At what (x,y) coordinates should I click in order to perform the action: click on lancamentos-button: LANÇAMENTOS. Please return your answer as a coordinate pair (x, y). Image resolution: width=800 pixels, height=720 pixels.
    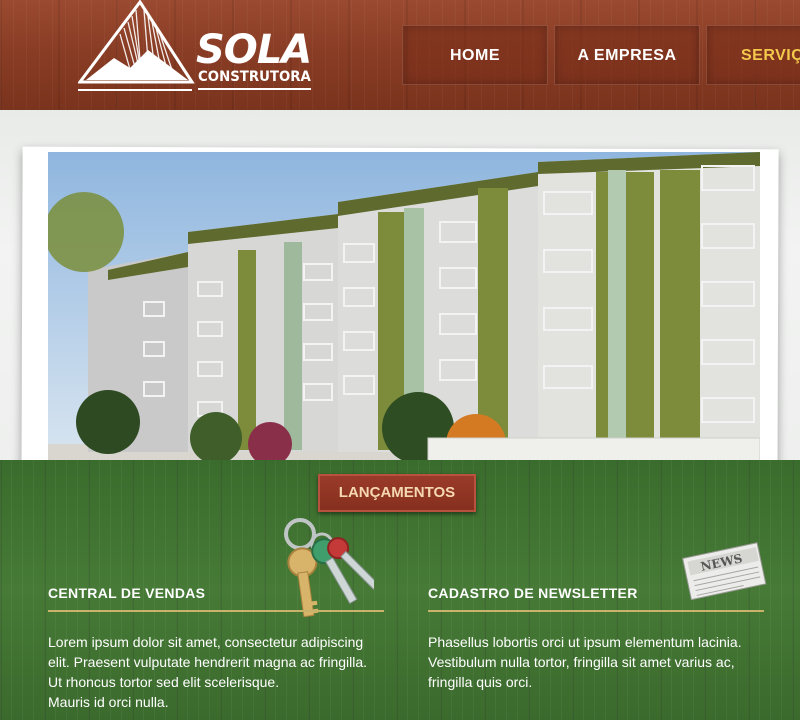
    Looking at the image, I should click on (397, 493).